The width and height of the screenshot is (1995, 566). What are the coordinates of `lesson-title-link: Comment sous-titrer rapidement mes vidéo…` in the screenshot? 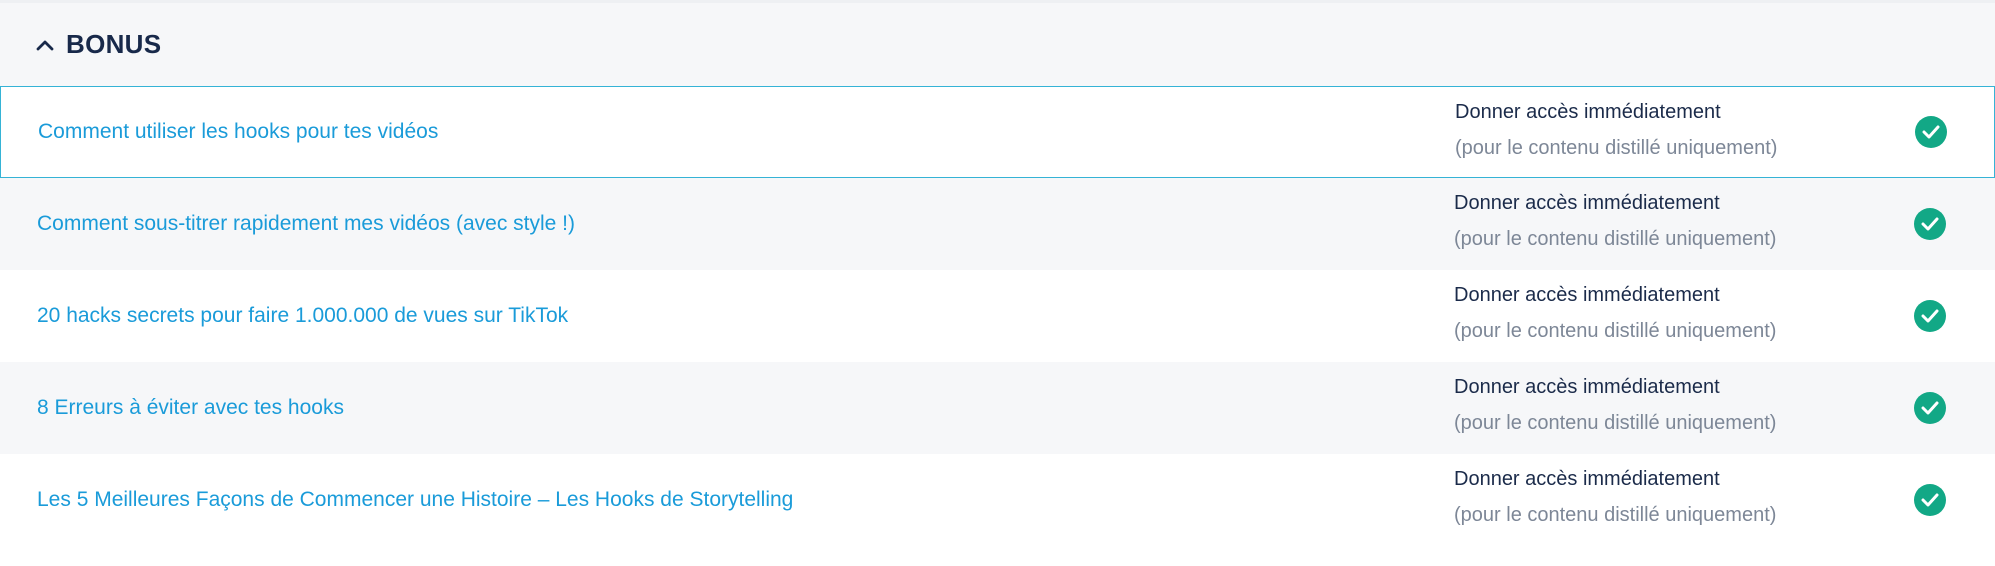 It's located at (306, 224).